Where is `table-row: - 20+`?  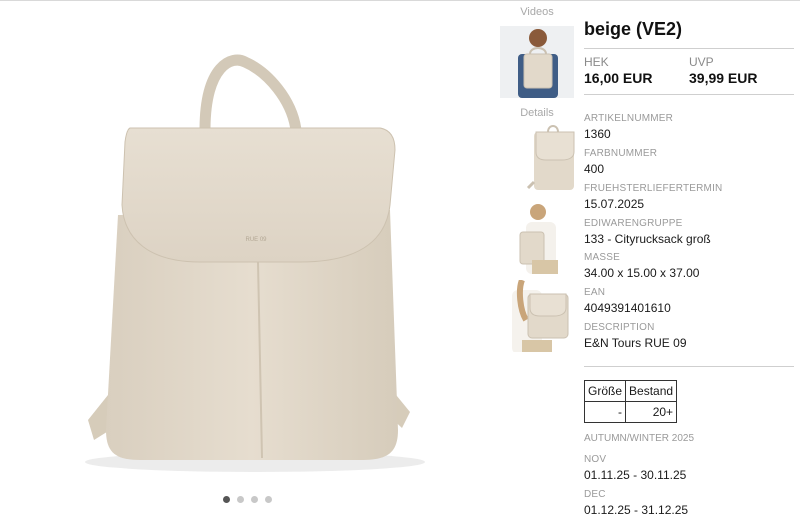
table-row: - 20+ is located at coordinates (630, 412).